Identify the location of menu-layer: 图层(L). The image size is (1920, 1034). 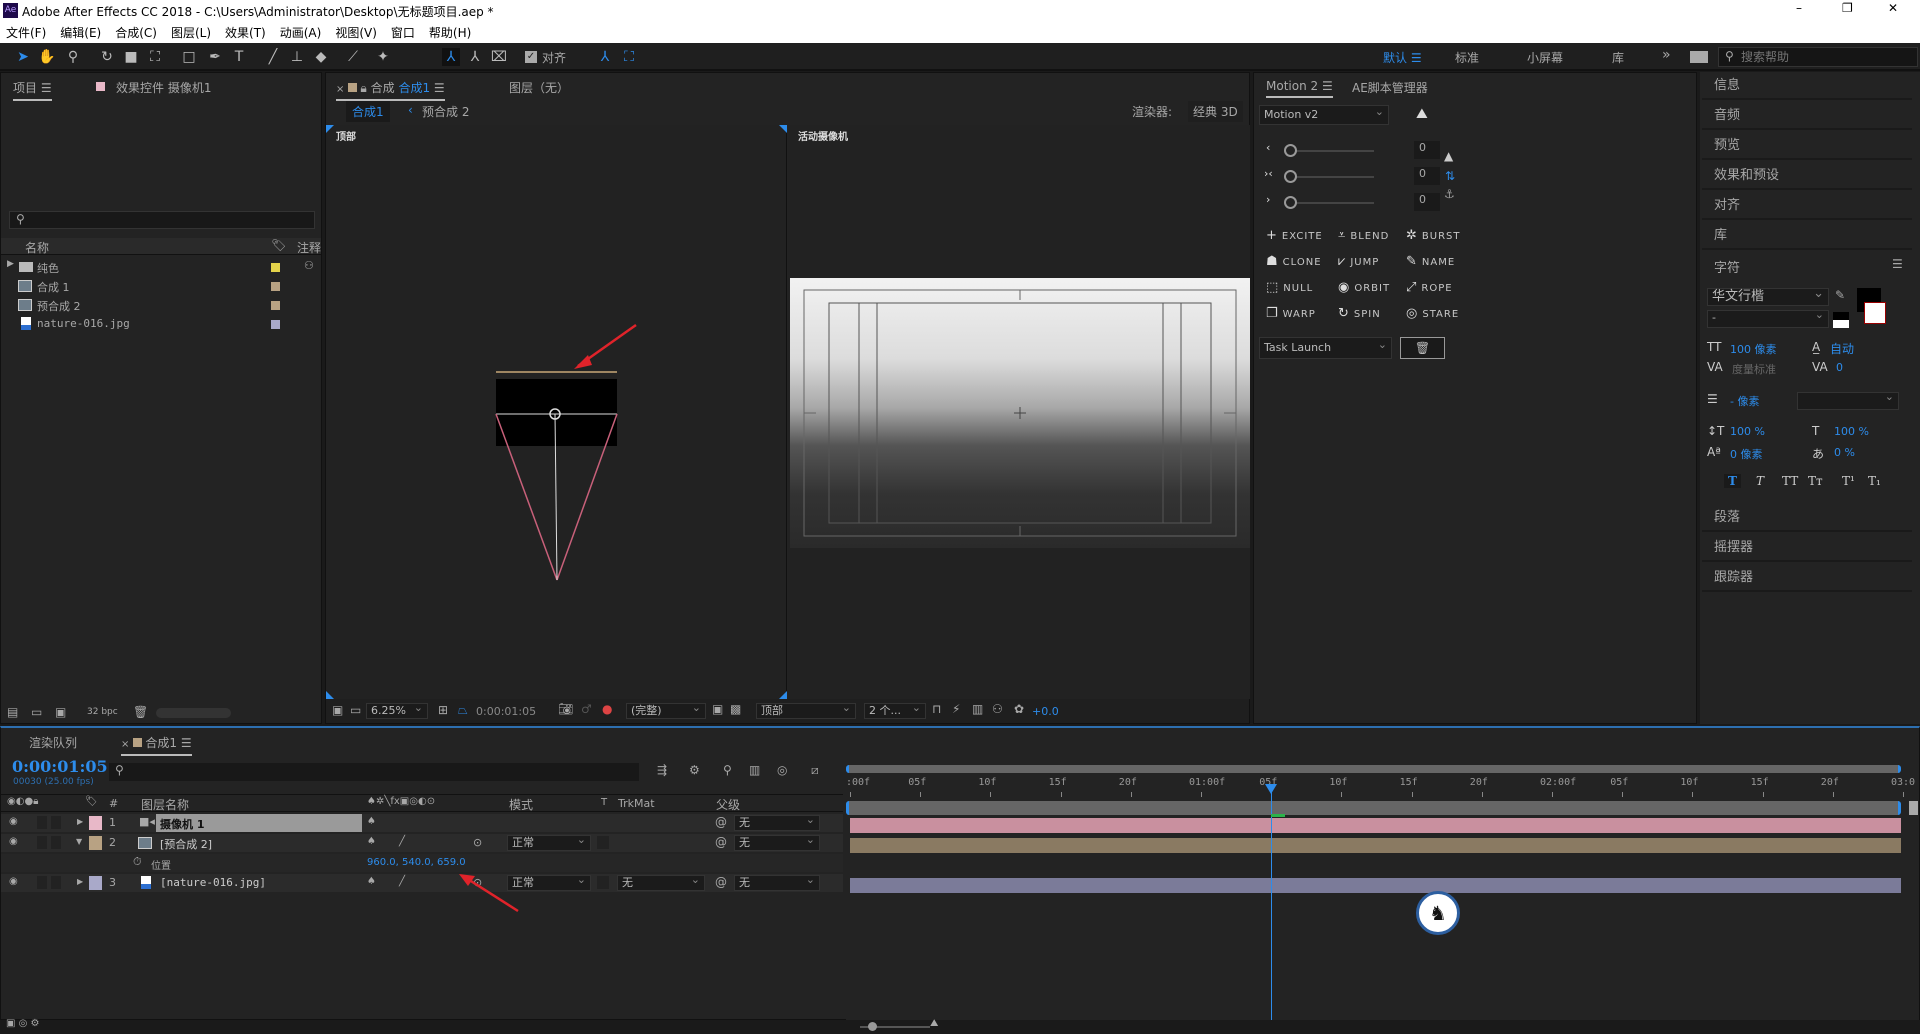
(191, 33).